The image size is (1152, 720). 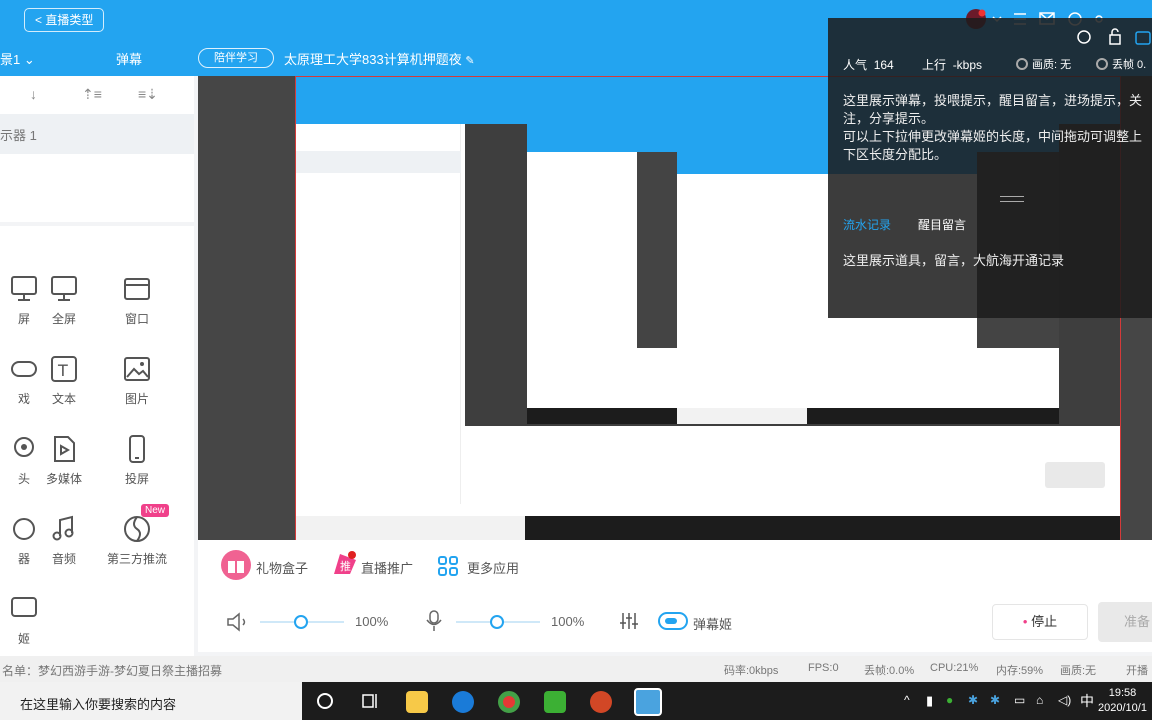 What do you see at coordinates (867, 224) in the screenshot?
I see `tab-flow-record: 流水记录` at bounding box center [867, 224].